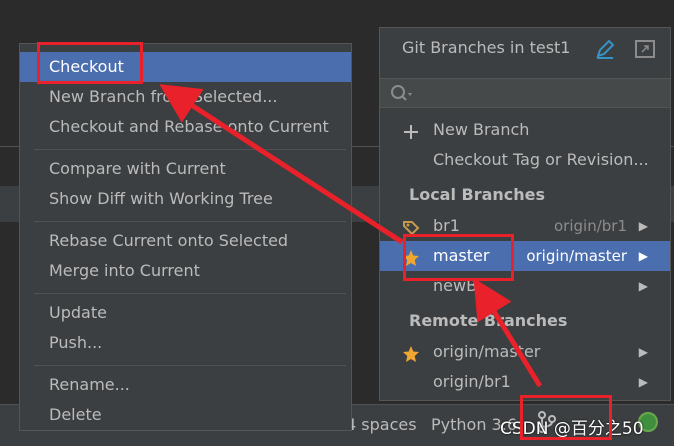 This screenshot has width=674, height=446. I want to click on action-label: New Branch, so click(481, 129).